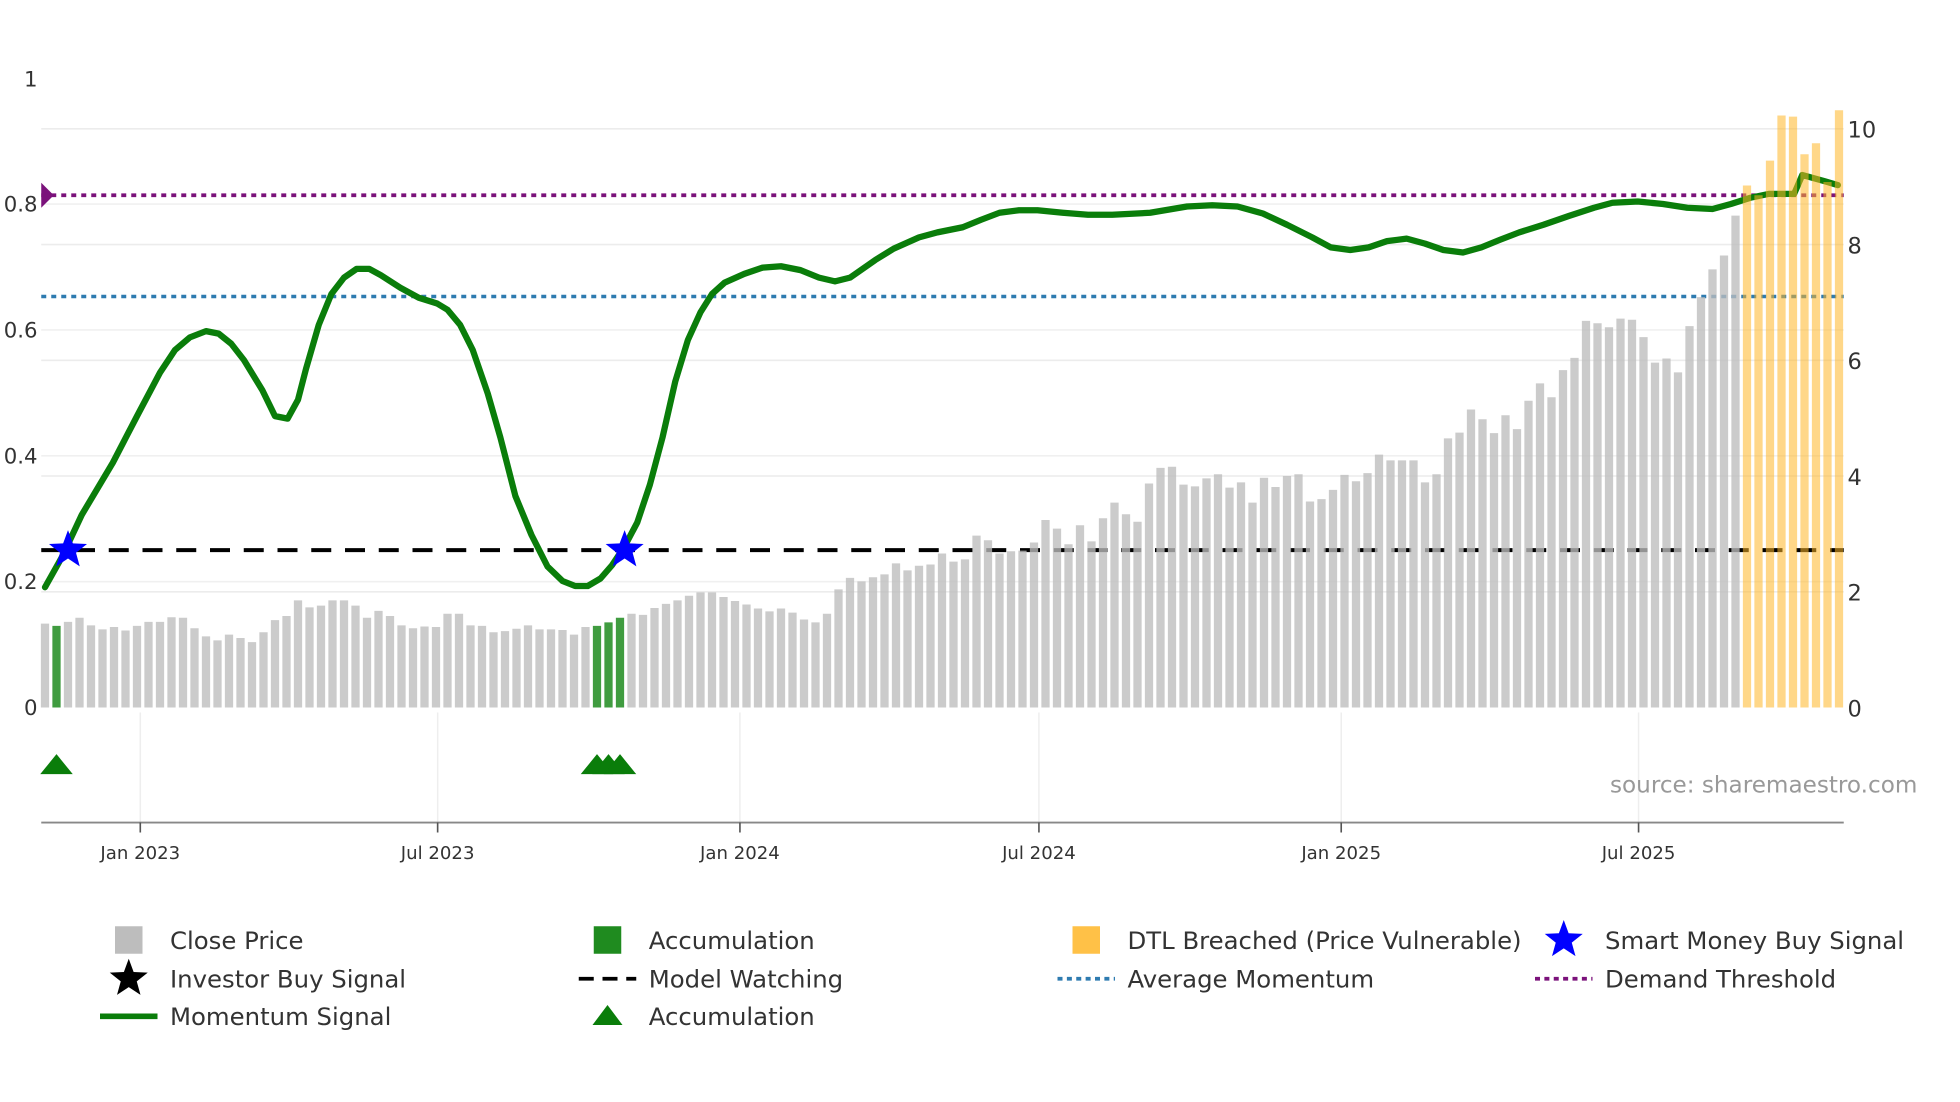 This screenshot has width=1960, height=1102. What do you see at coordinates (128, 976) in the screenshot?
I see `legend-star-icon` at bounding box center [128, 976].